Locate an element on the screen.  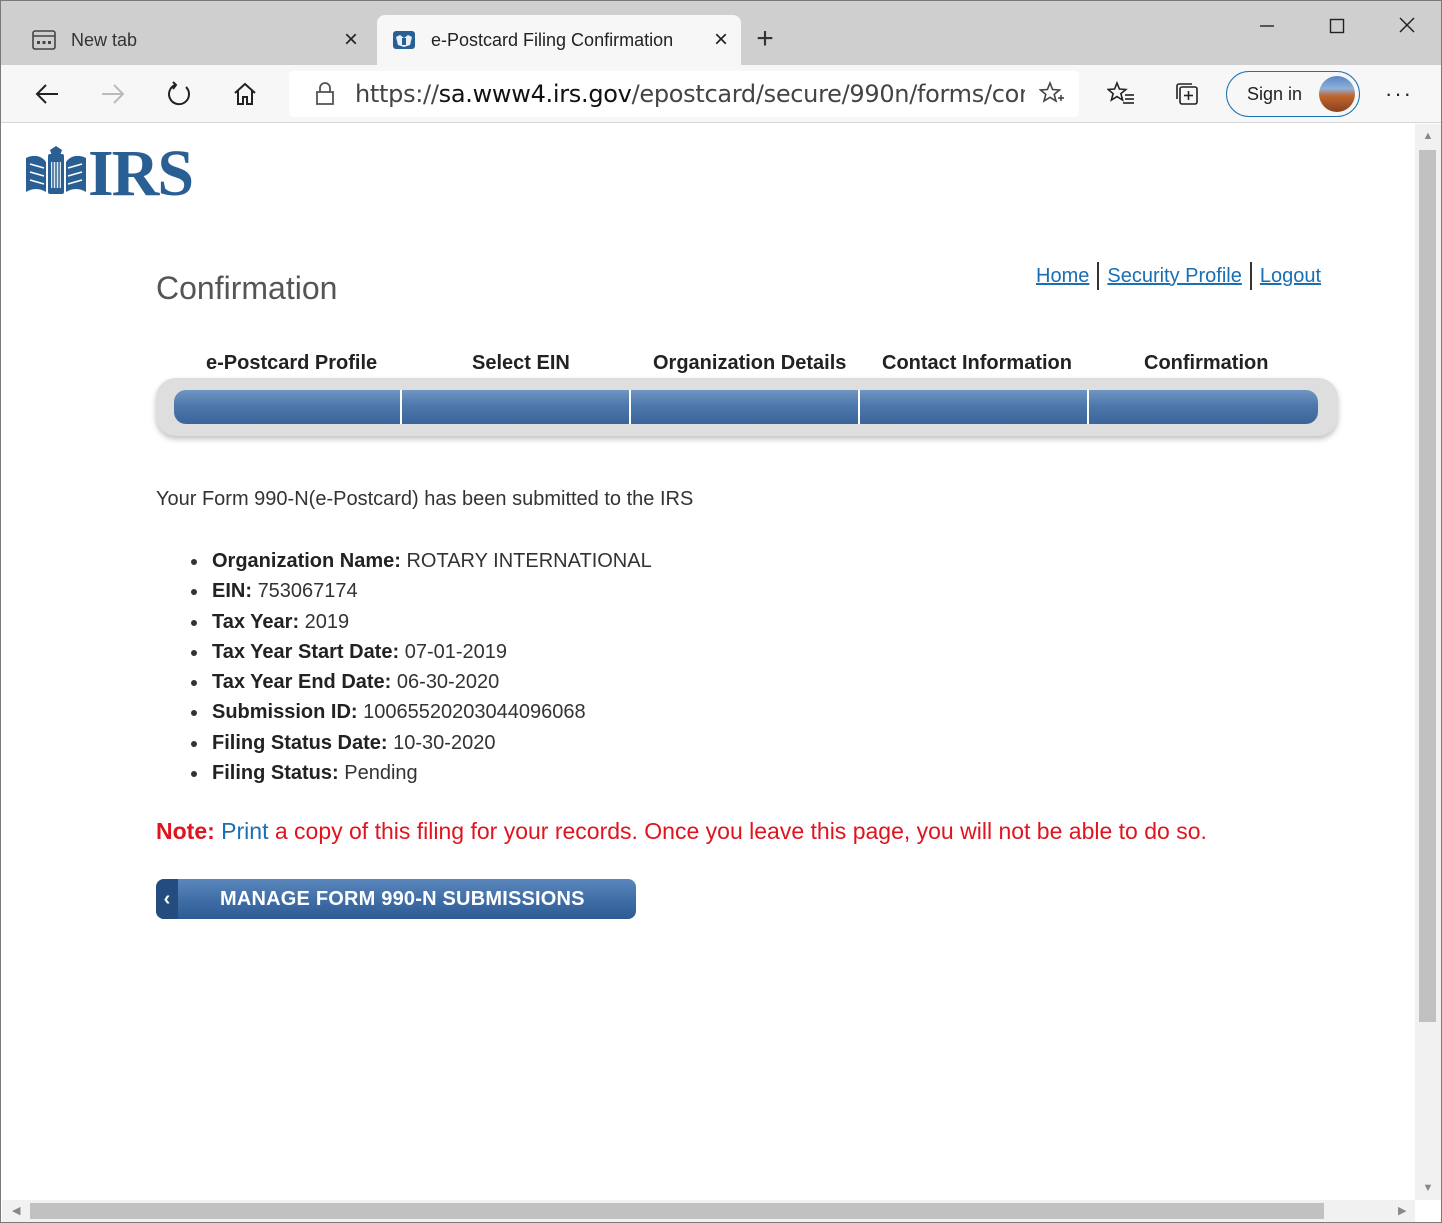
detail-value: 10065520203044096068 is located at coordinates (474, 712).